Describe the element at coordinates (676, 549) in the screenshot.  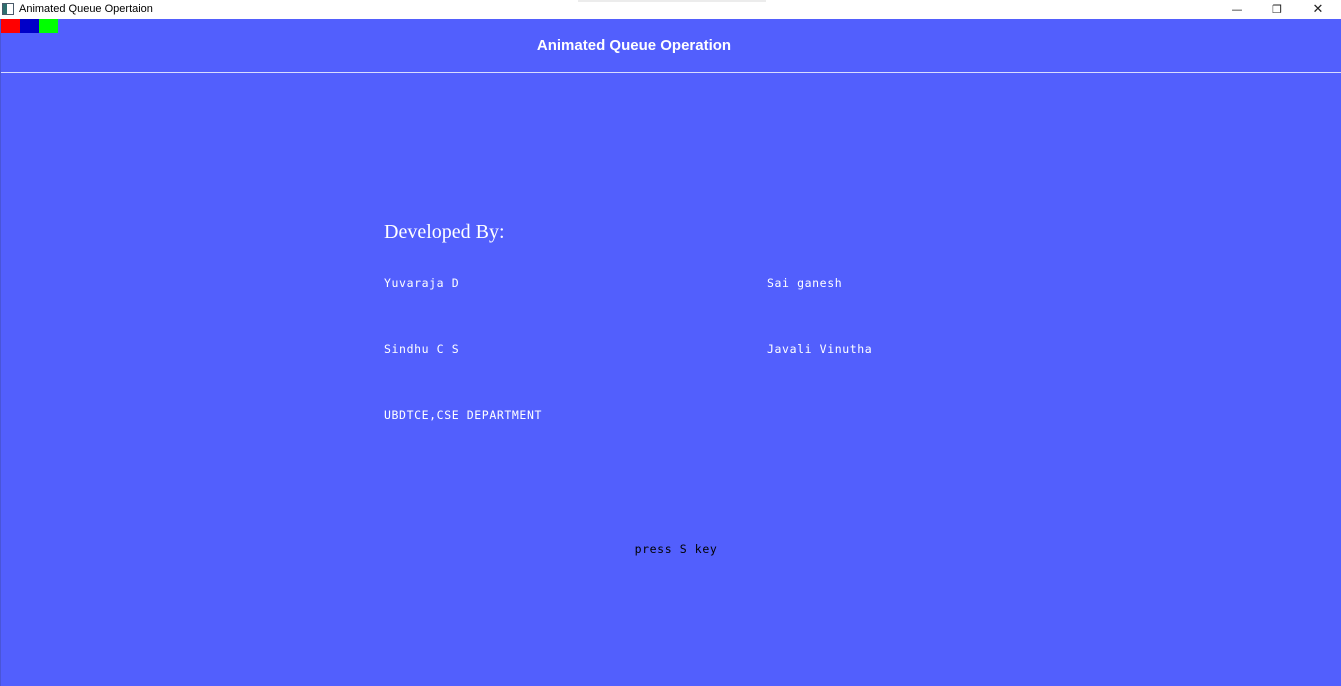
I see `start-prompt: press S key` at that location.